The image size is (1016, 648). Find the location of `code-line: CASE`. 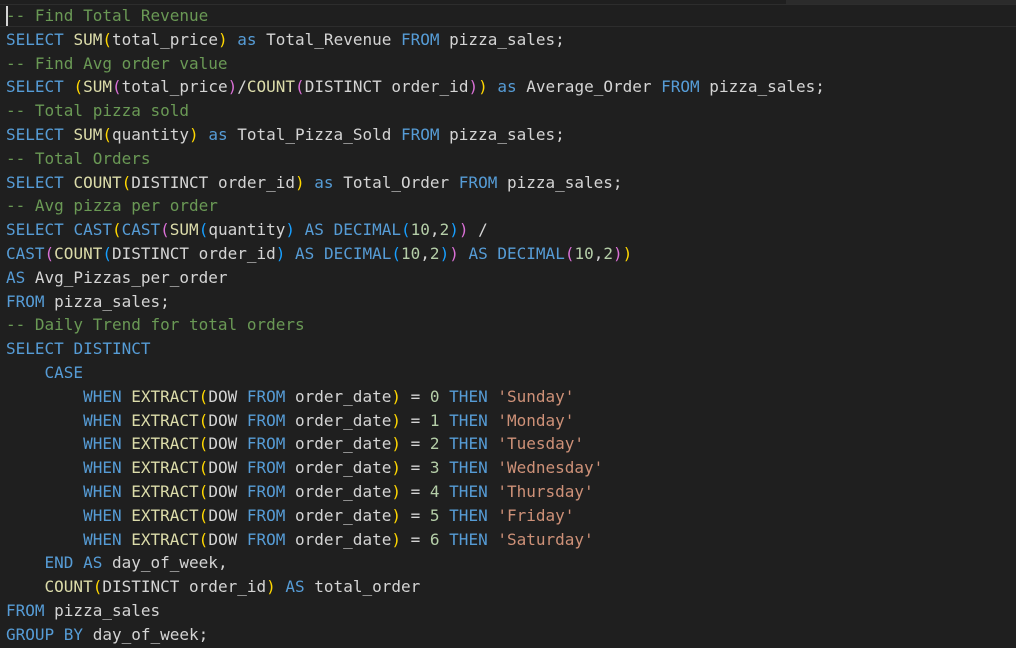

code-line: CASE is located at coordinates (415, 373).